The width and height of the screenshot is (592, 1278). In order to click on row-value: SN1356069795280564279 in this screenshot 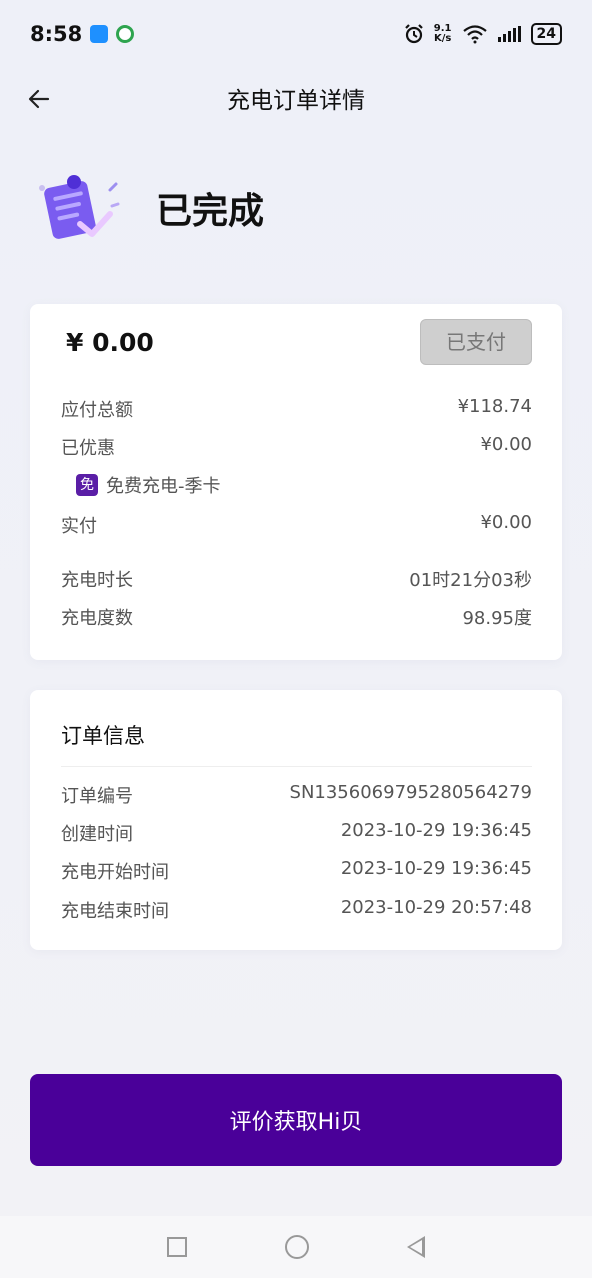, I will do `click(410, 792)`.